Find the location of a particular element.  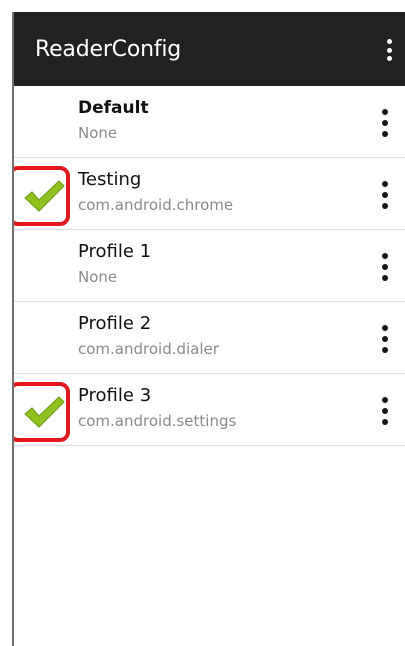

profile-name: Profile 2 is located at coordinates (115, 323).